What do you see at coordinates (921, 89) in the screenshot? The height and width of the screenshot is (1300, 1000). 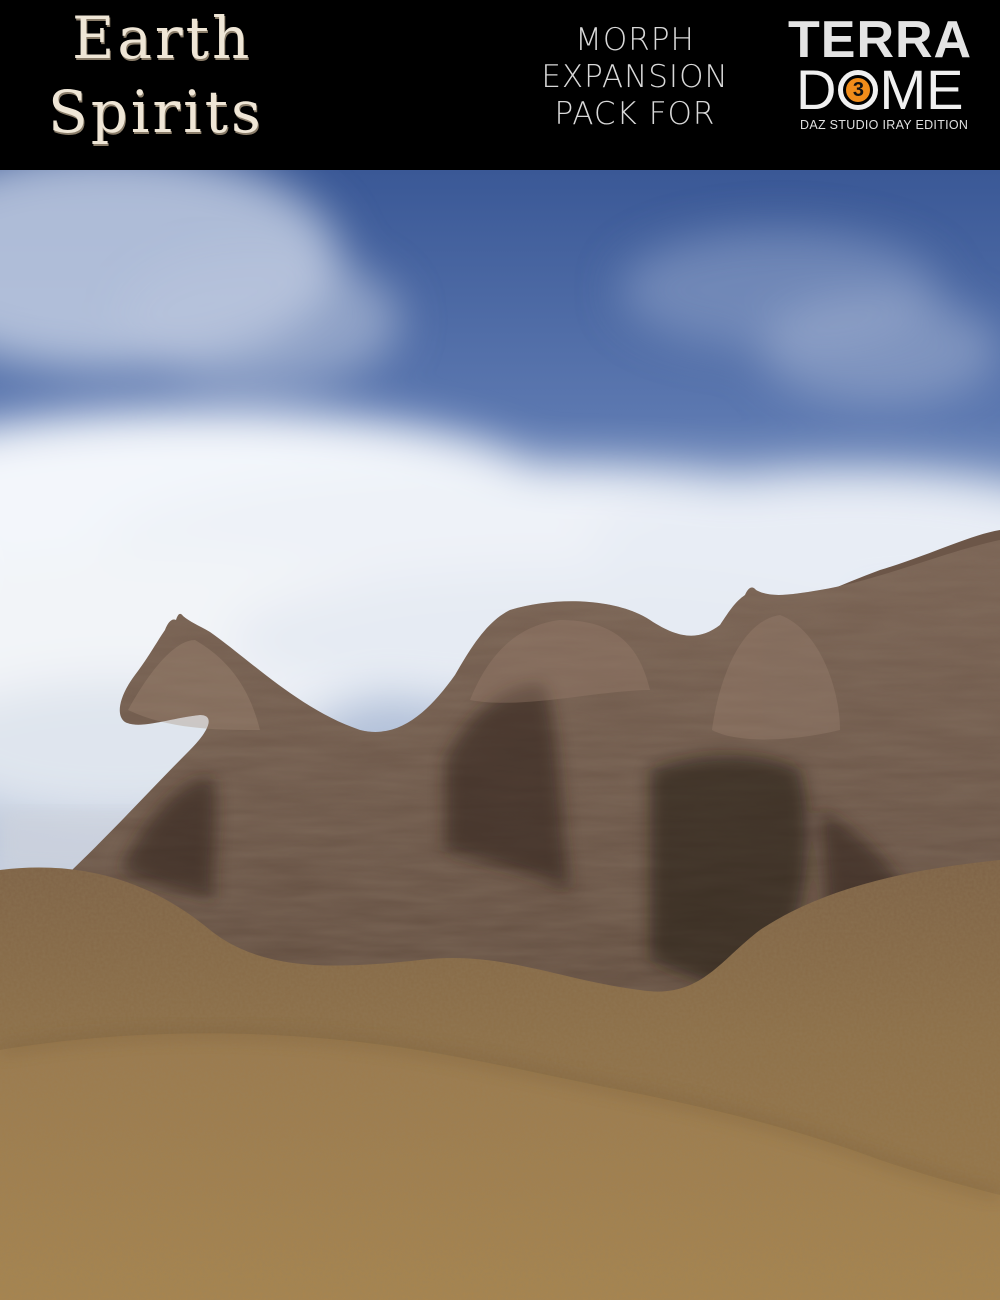 I see `brand-dome-right: ME` at bounding box center [921, 89].